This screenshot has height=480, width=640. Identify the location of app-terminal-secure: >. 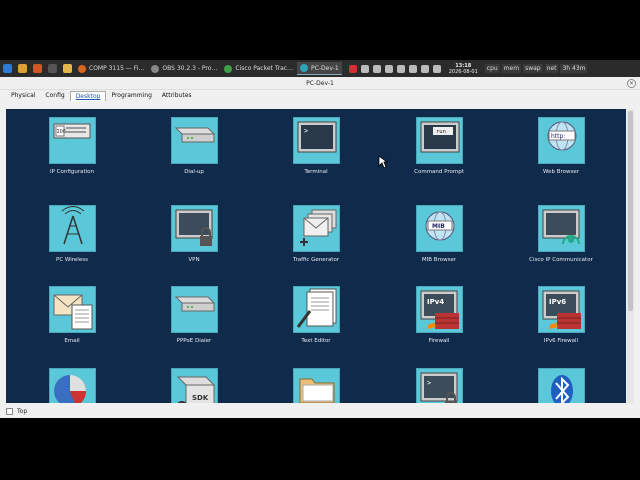
(439, 385).